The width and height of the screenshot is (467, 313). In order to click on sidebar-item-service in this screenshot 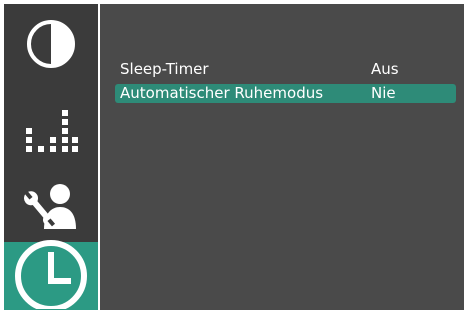, I will do `click(51, 209)`.